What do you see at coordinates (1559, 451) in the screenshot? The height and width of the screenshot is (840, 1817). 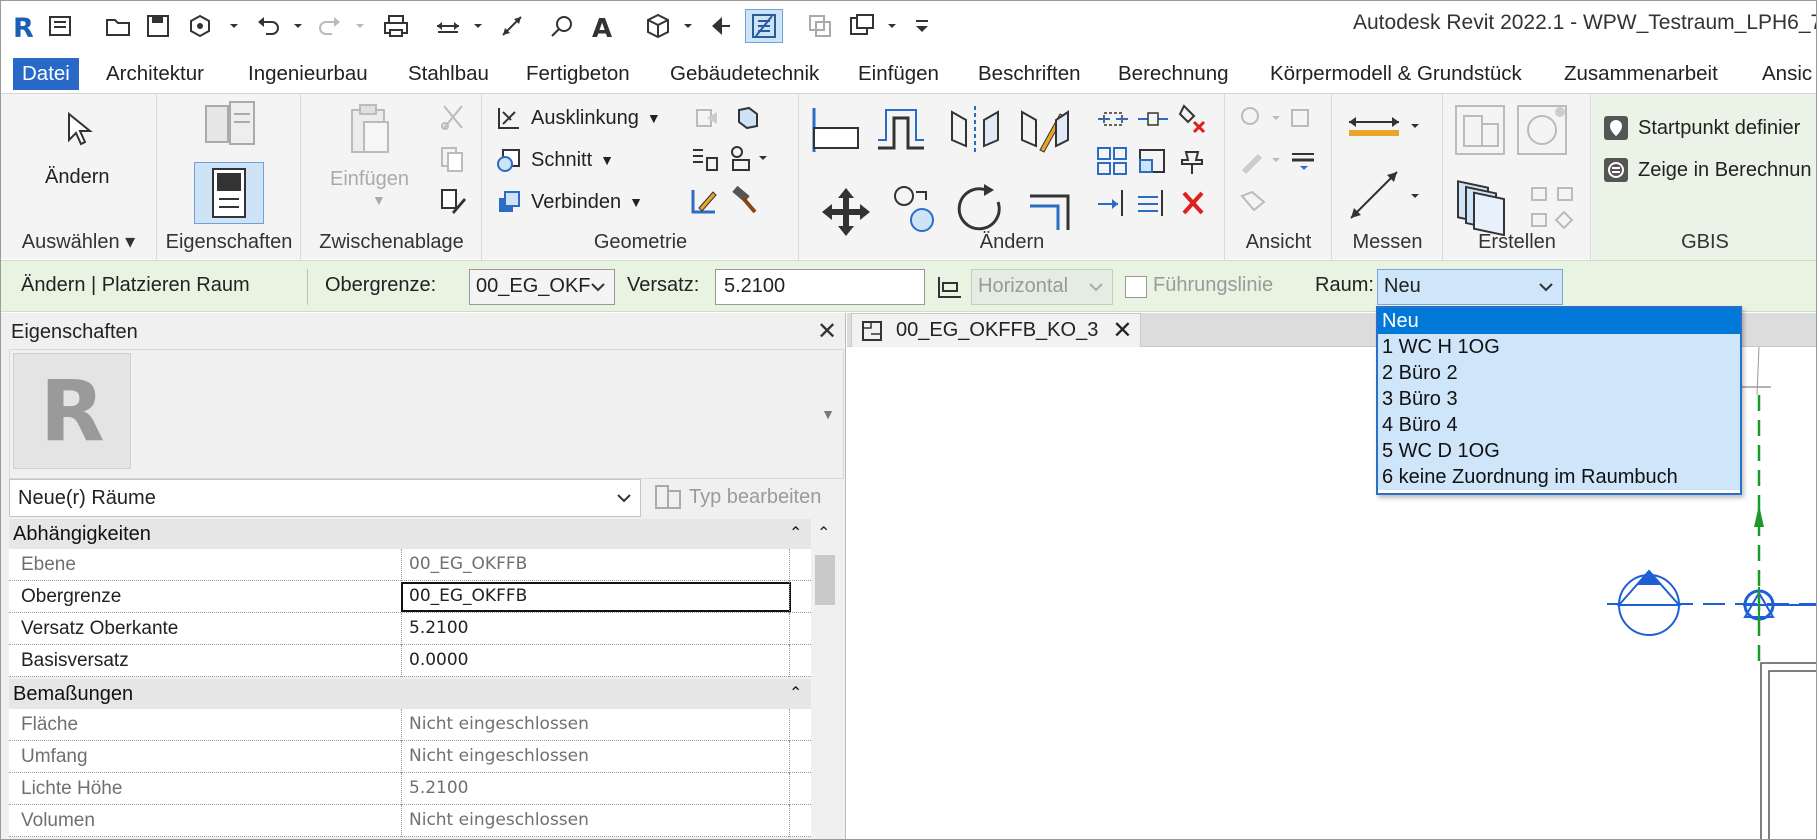 I see `room-option: 5 WC D 1OG` at bounding box center [1559, 451].